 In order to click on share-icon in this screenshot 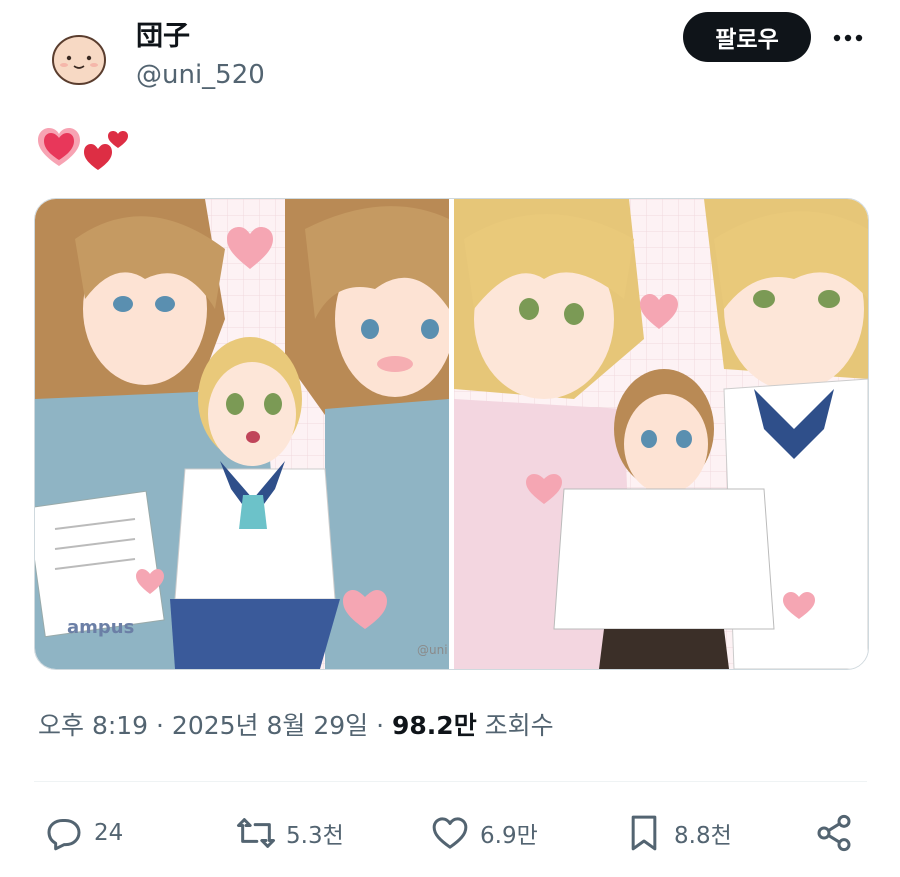, I will do `click(834, 833)`.